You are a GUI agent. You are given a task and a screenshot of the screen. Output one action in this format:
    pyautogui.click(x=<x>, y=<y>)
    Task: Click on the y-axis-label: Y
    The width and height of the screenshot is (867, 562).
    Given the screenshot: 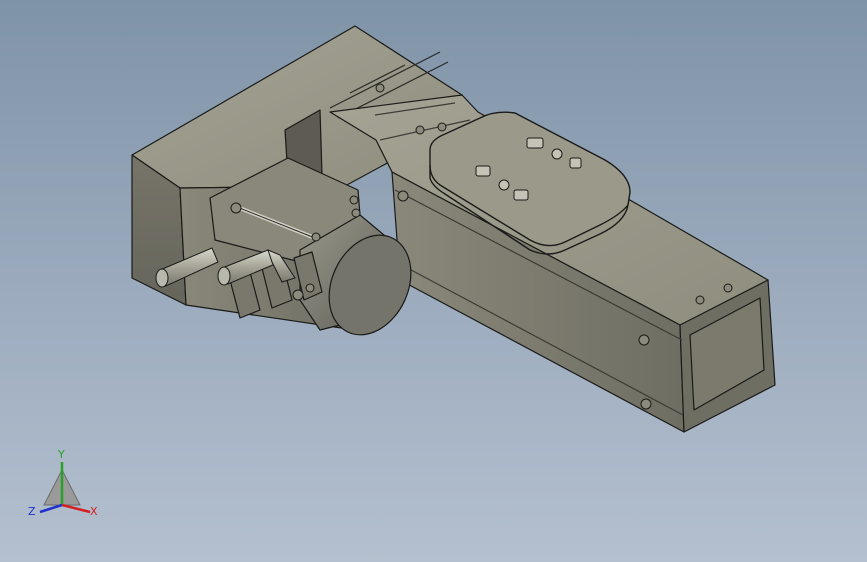 What is the action you would take?
    pyautogui.click(x=61, y=454)
    